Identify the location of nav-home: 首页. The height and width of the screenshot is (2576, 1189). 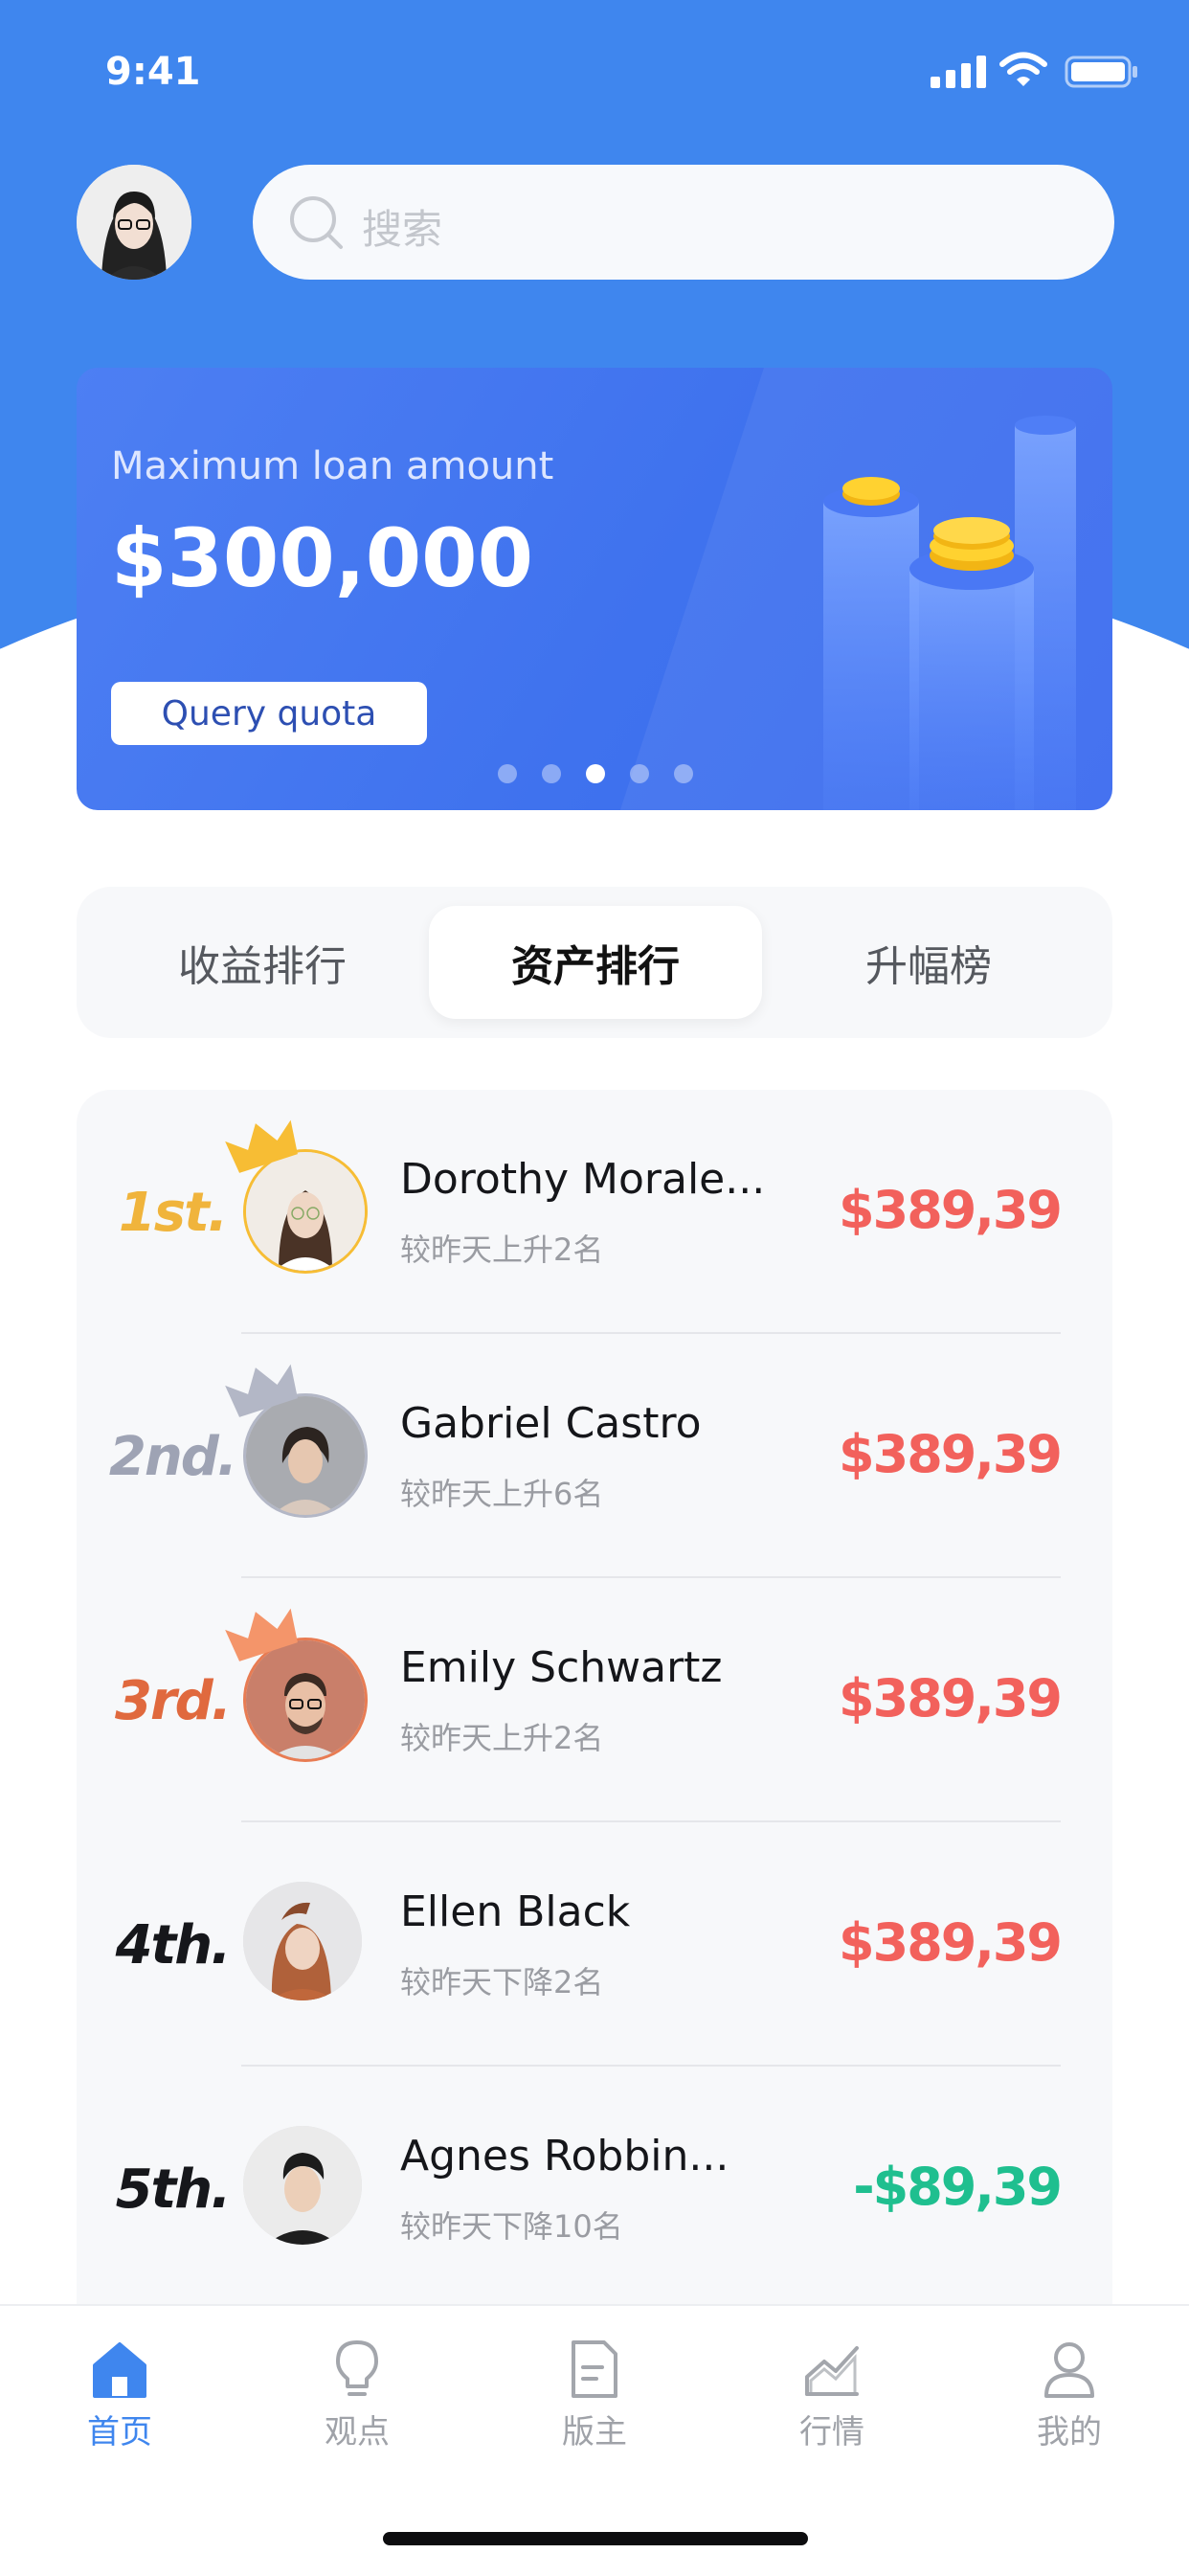
(120, 2395).